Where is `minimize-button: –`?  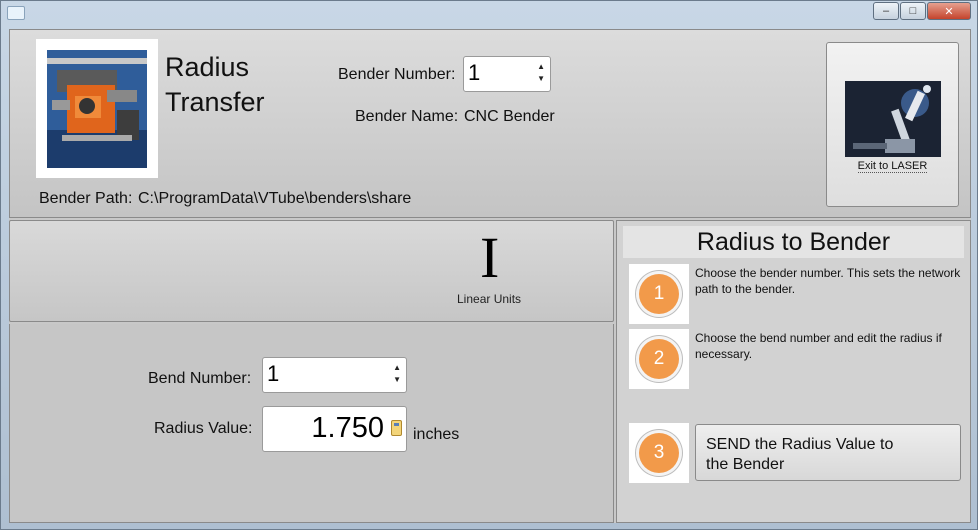 minimize-button: – is located at coordinates (886, 11).